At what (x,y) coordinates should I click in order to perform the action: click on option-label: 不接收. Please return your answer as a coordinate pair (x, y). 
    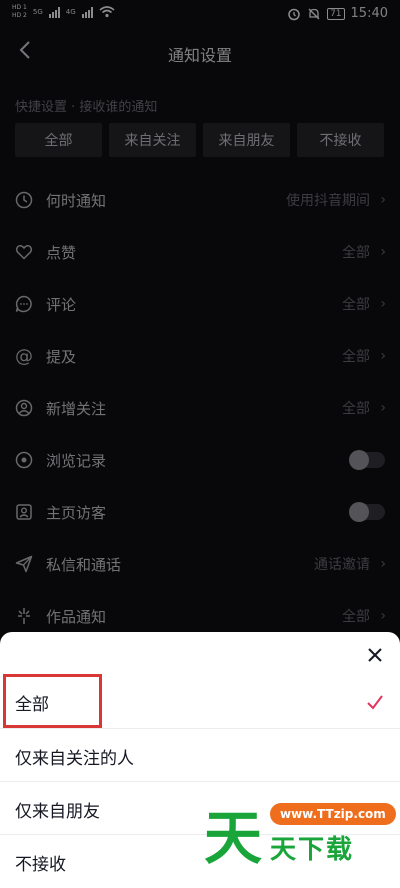
    Looking at the image, I should click on (40, 865).